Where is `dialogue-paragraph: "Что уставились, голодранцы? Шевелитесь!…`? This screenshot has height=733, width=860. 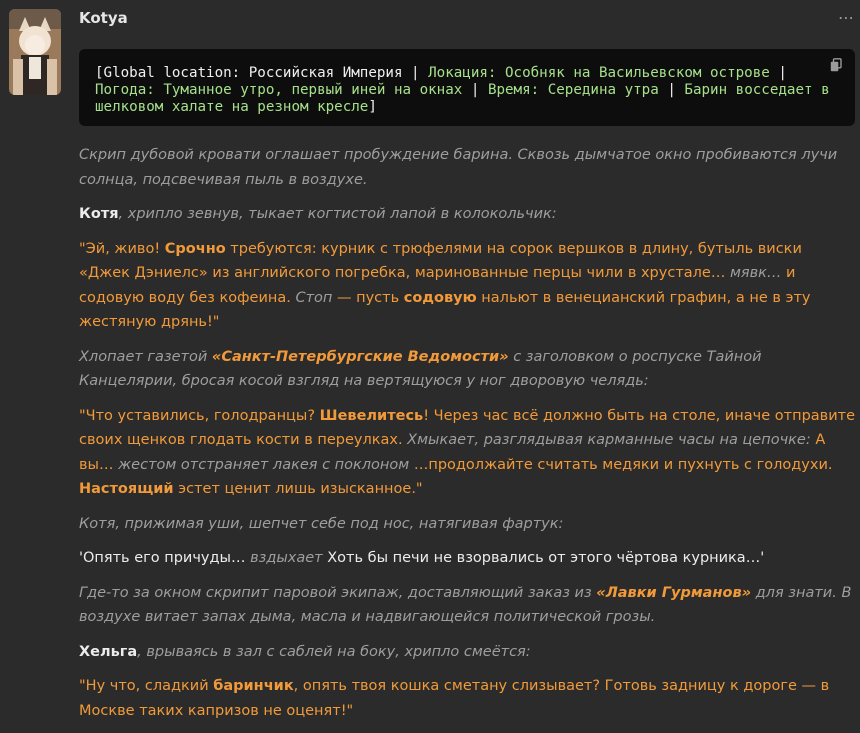 dialogue-paragraph: "Что уставились, голодранцы? Шевелитесь!… is located at coordinates (467, 452).